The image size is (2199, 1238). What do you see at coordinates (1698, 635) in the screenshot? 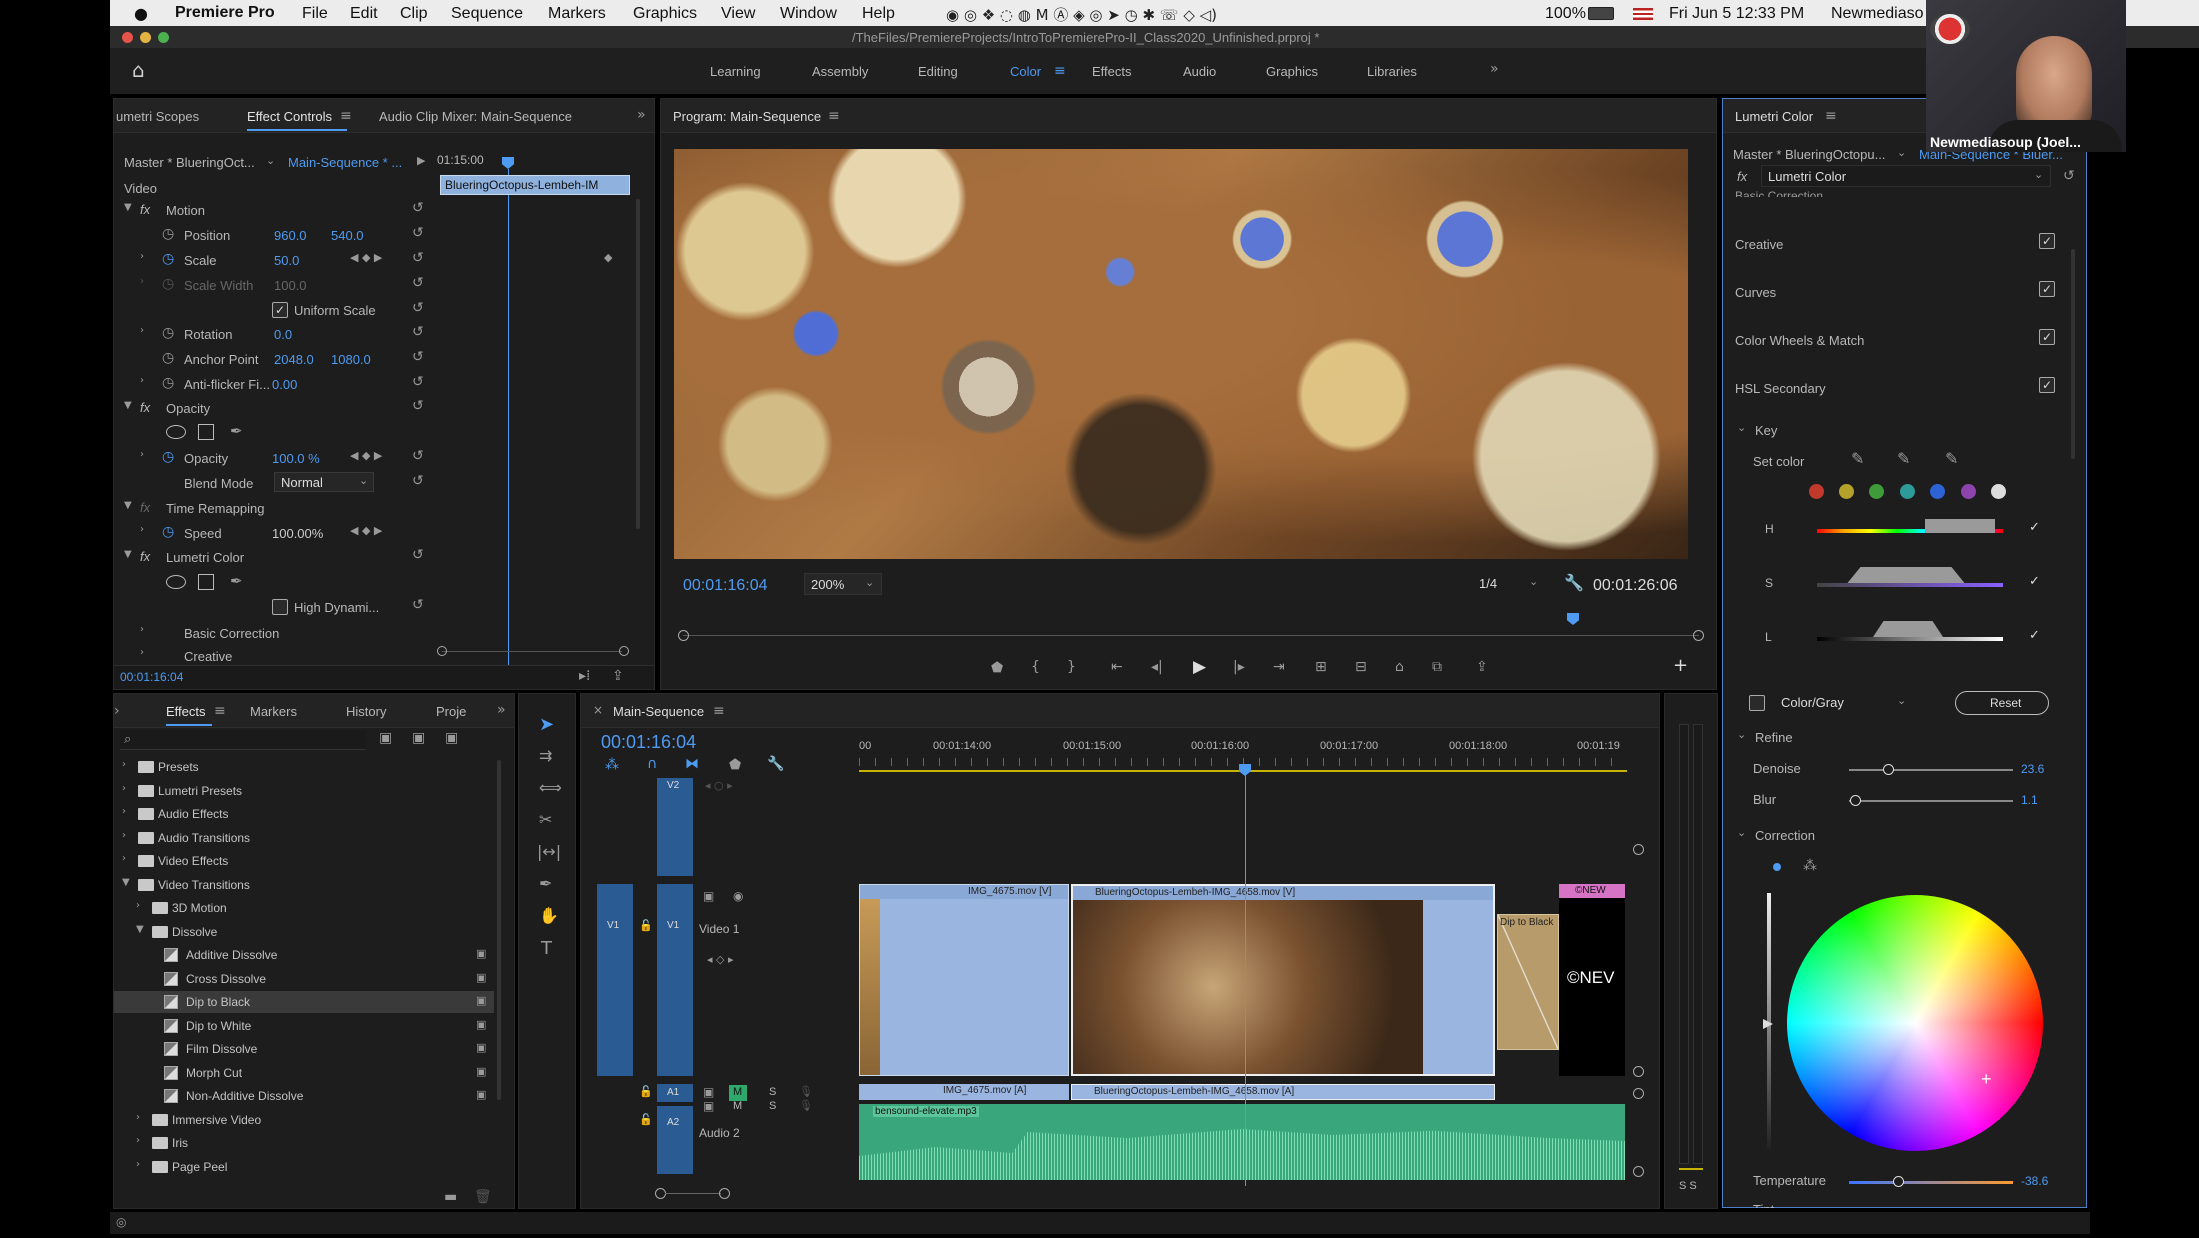
I see `scrub-handle-right` at bounding box center [1698, 635].